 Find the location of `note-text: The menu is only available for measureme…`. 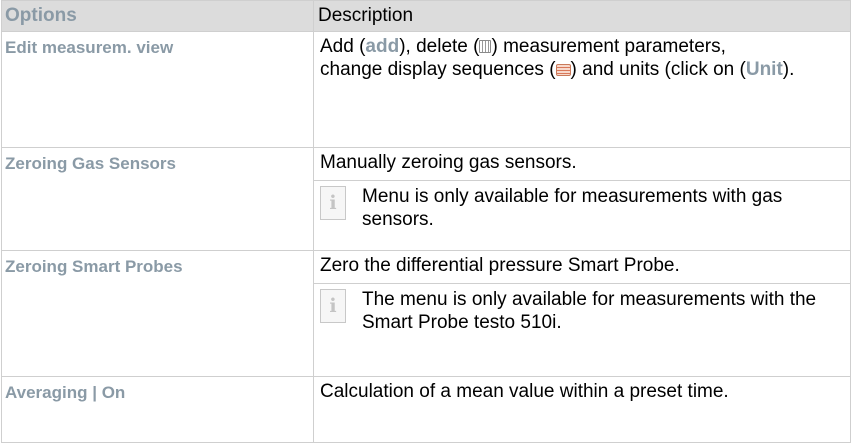

note-text: The menu is only available for measureme… is located at coordinates (589, 311).